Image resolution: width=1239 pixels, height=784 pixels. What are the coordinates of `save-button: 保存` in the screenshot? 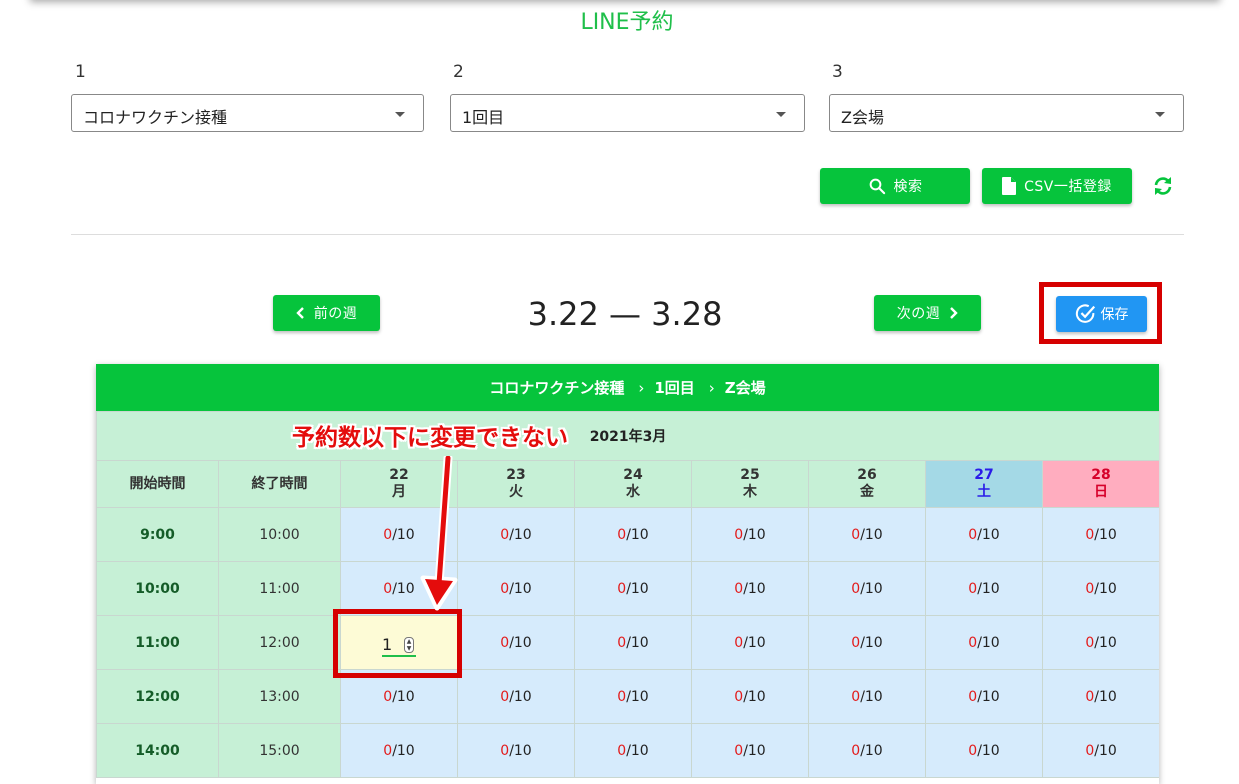 It's located at (1101, 314).